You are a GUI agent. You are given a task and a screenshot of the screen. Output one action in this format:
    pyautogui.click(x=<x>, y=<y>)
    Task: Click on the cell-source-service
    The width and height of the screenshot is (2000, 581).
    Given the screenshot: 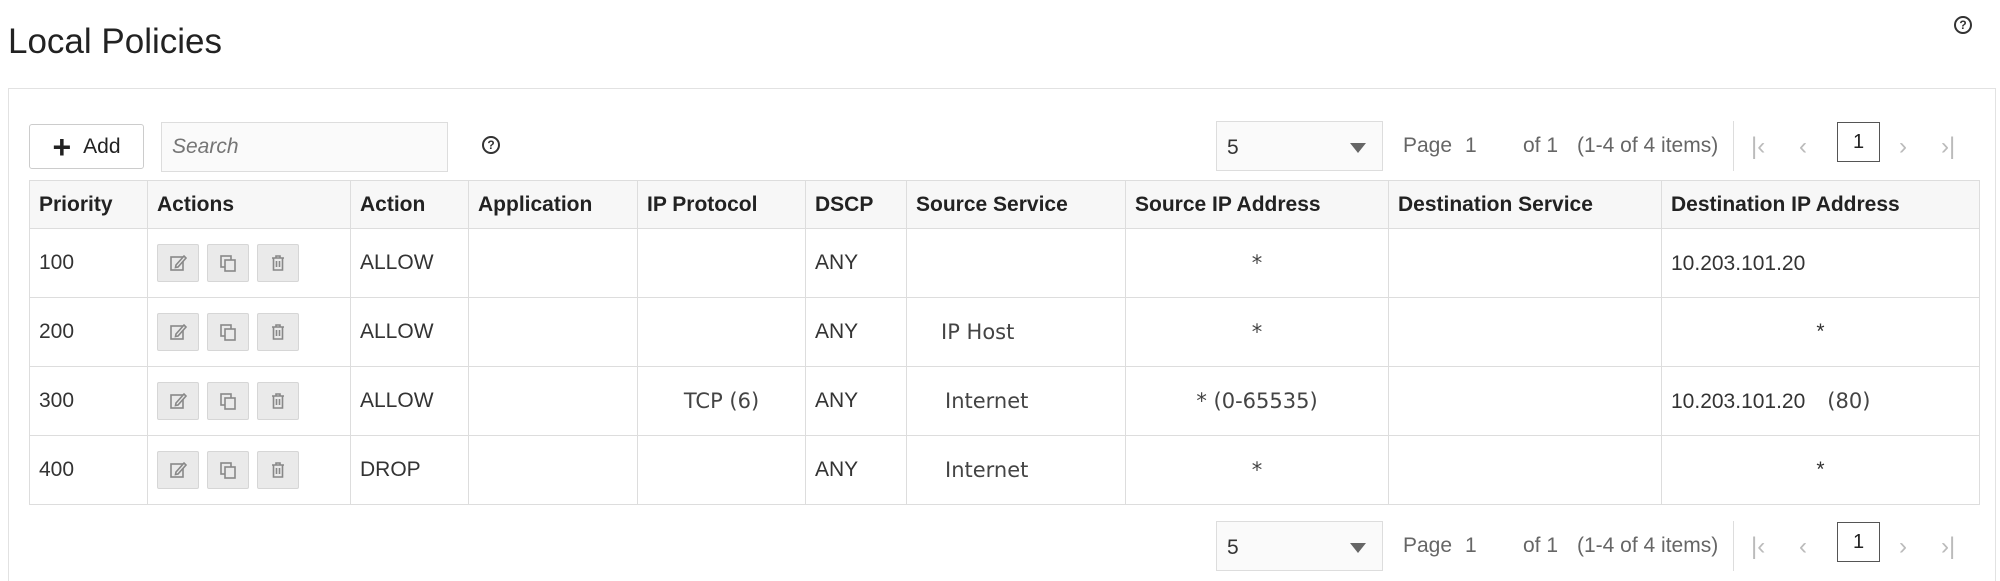 What is the action you would take?
    pyautogui.click(x=1016, y=263)
    